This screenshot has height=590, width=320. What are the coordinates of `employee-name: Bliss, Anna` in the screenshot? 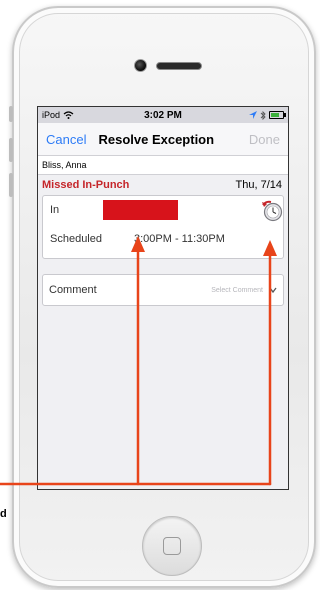 It's located at (64, 165).